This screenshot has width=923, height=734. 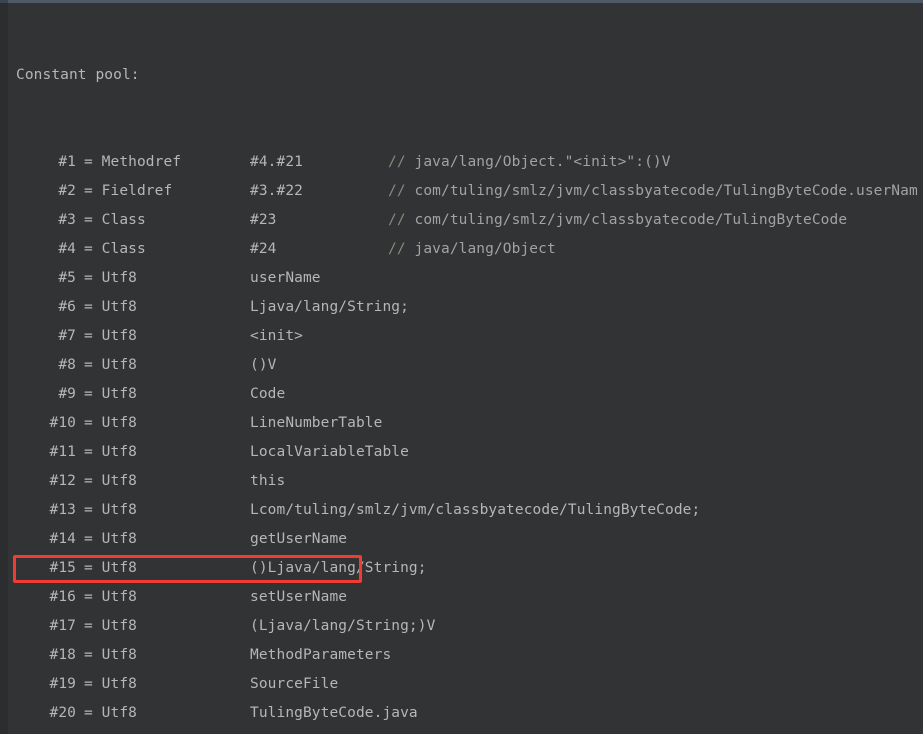 What do you see at coordinates (343, 626) in the screenshot?
I see `entry-value: (Ljava/lang/String;)V` at bounding box center [343, 626].